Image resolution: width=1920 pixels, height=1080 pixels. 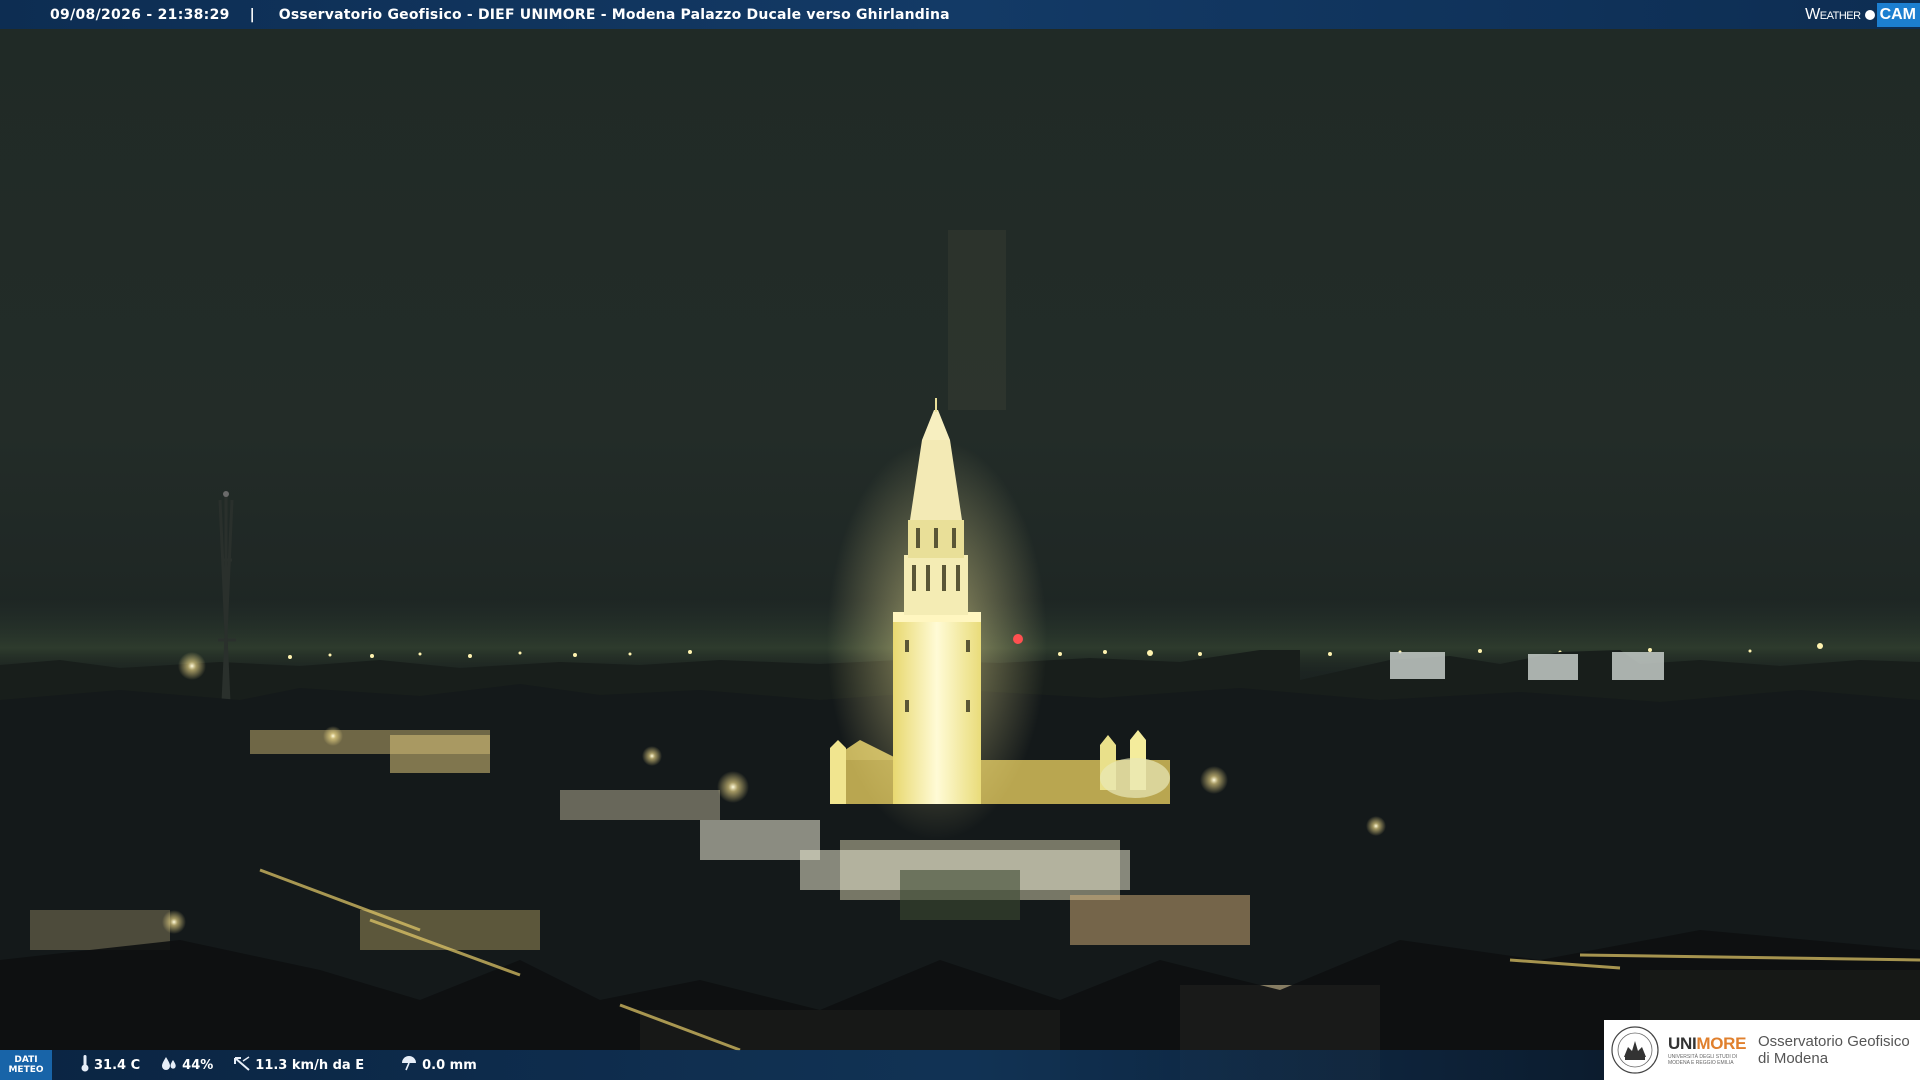 What do you see at coordinates (26, 1070) in the screenshot?
I see `meteo-label-line2: METEO` at bounding box center [26, 1070].